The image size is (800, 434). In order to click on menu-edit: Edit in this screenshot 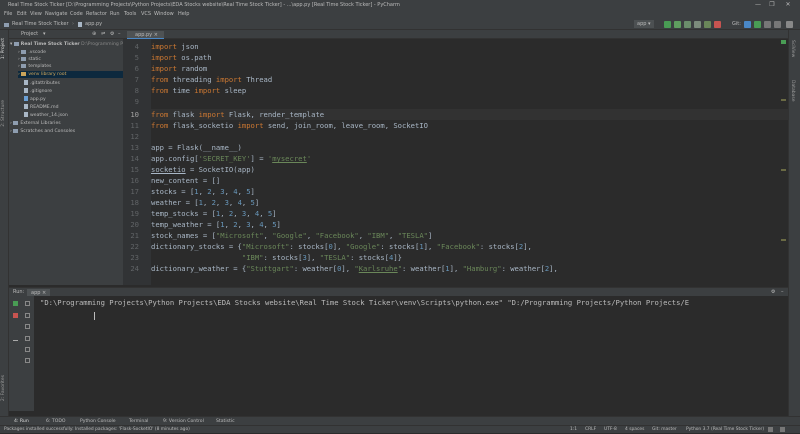, I will do `click(22, 14)`.